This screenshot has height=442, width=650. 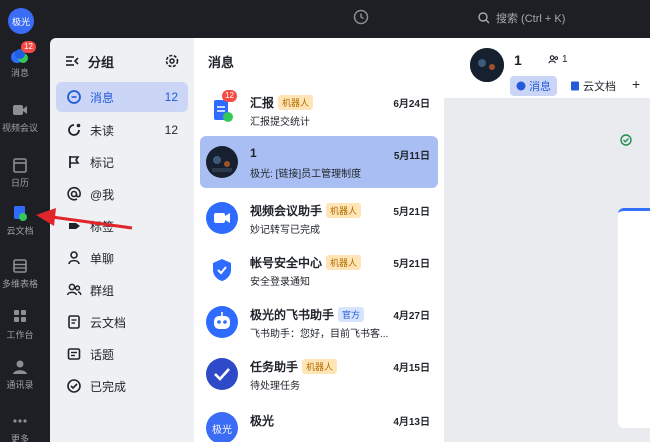 I want to click on doc-card, so click(x=634, y=318).